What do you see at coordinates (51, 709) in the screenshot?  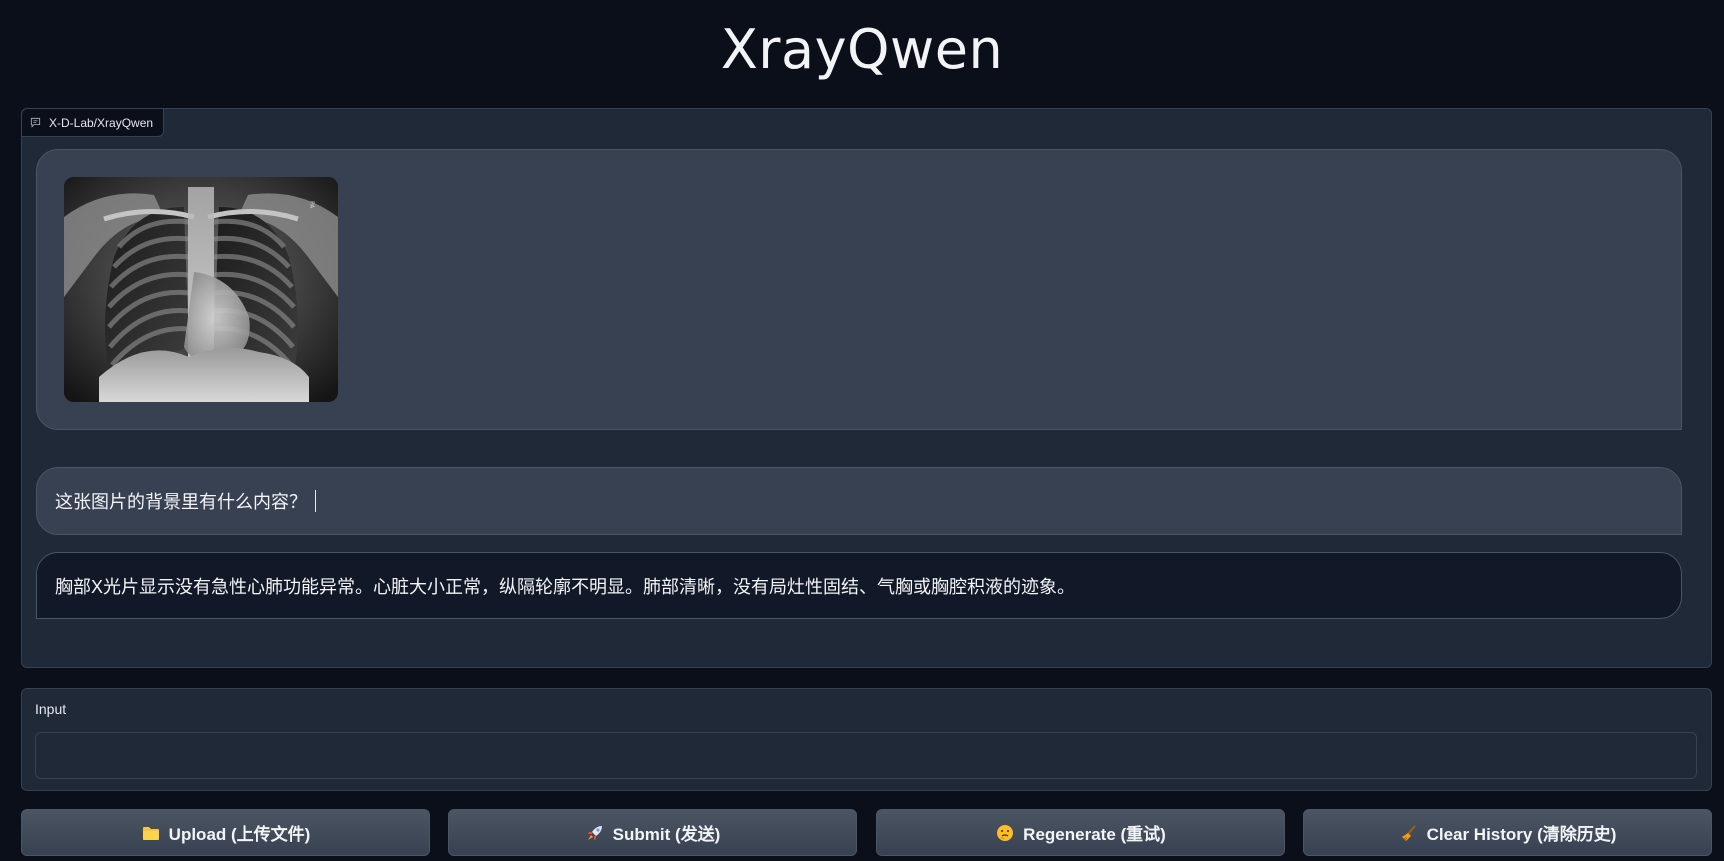 I see `input-label: Input` at bounding box center [51, 709].